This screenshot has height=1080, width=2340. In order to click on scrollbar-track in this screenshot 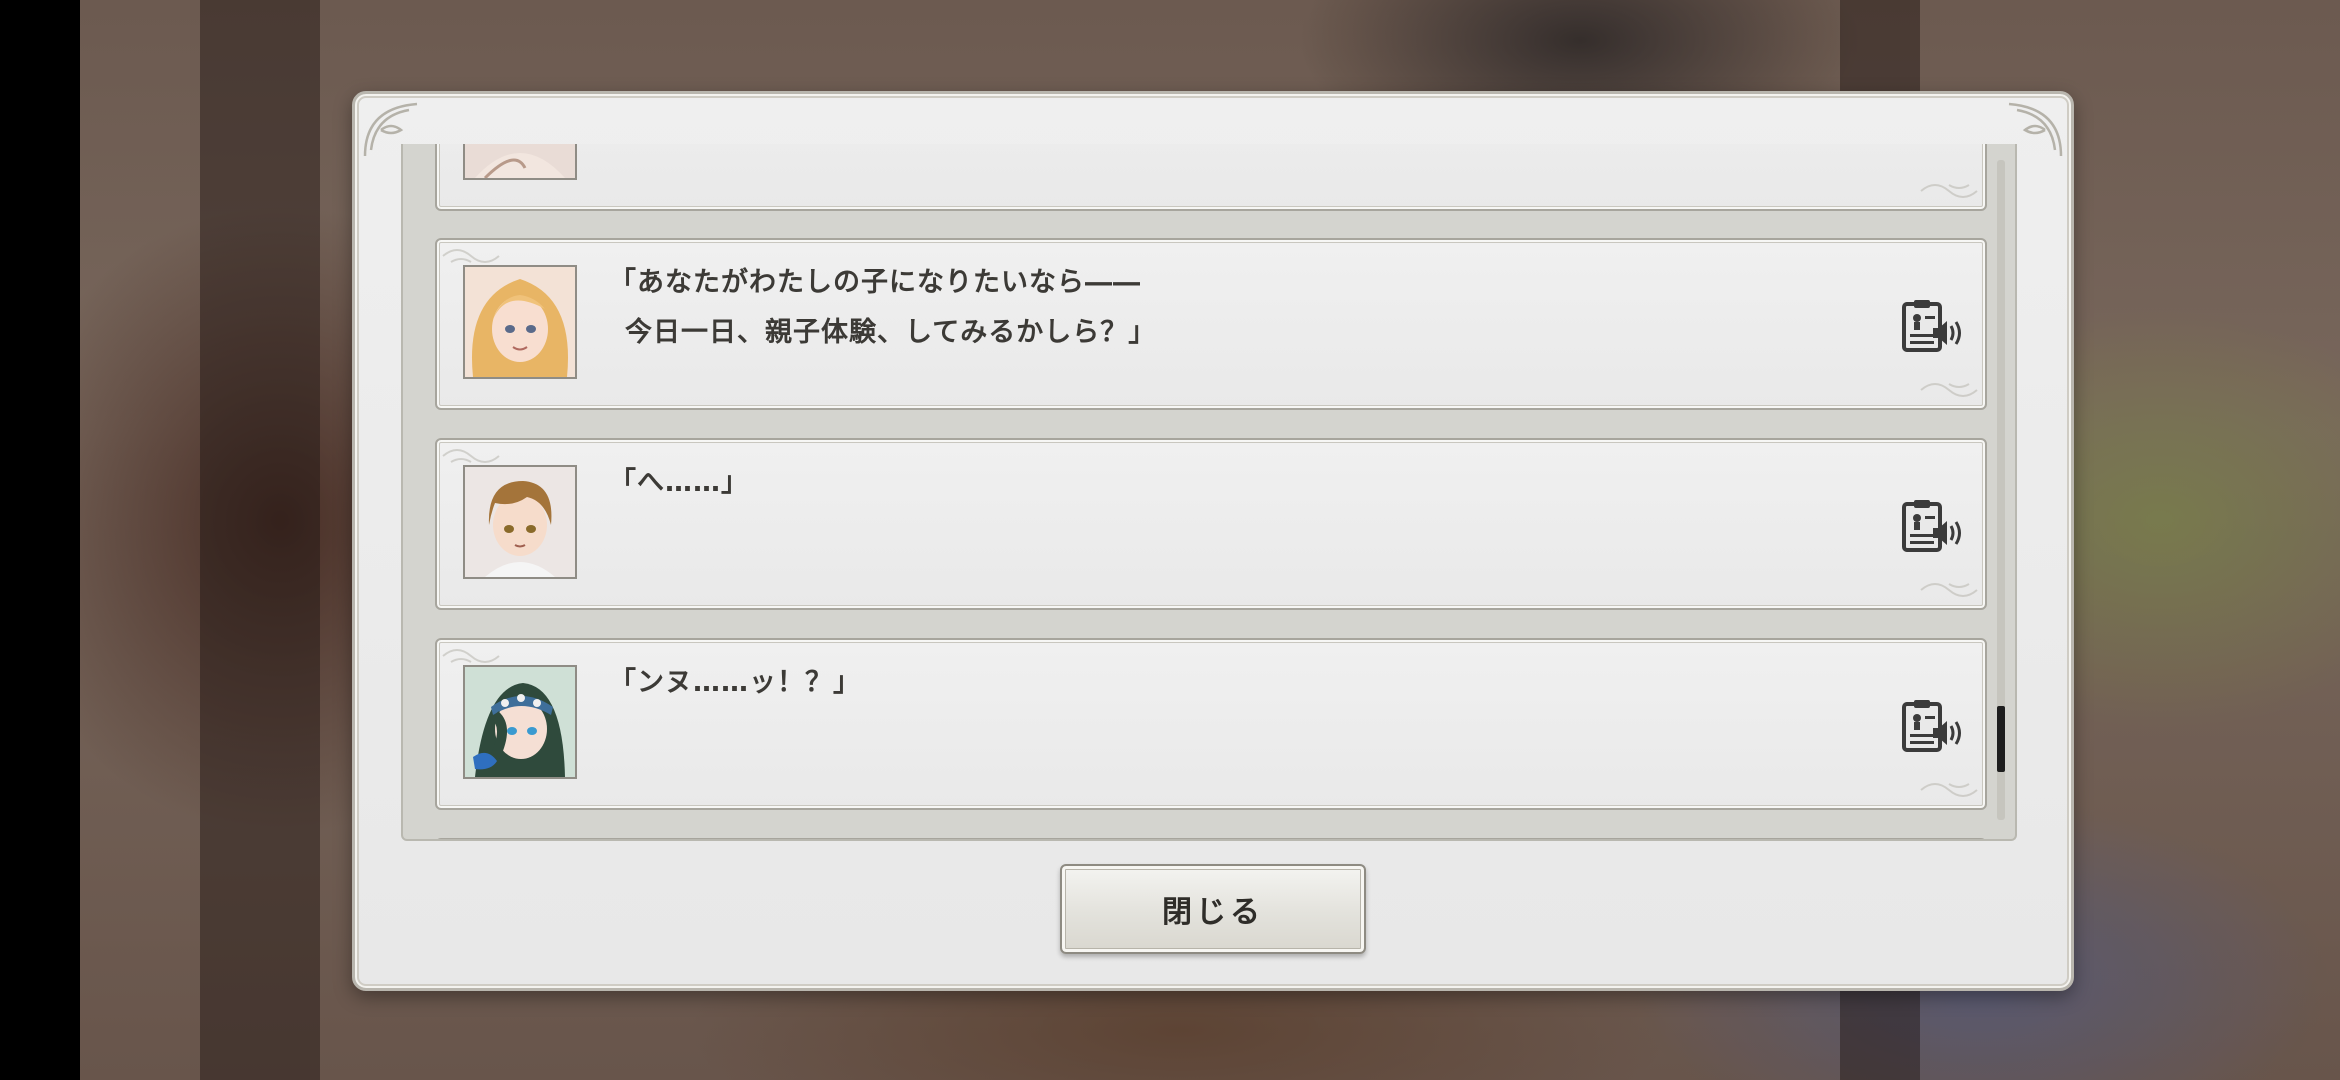, I will do `click(2001, 490)`.